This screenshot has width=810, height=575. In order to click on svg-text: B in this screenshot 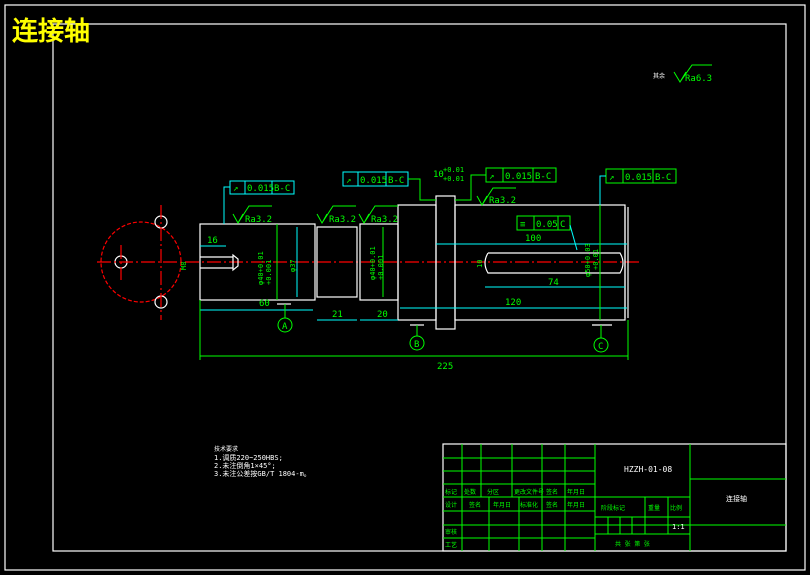, I will do `click(416, 345)`.